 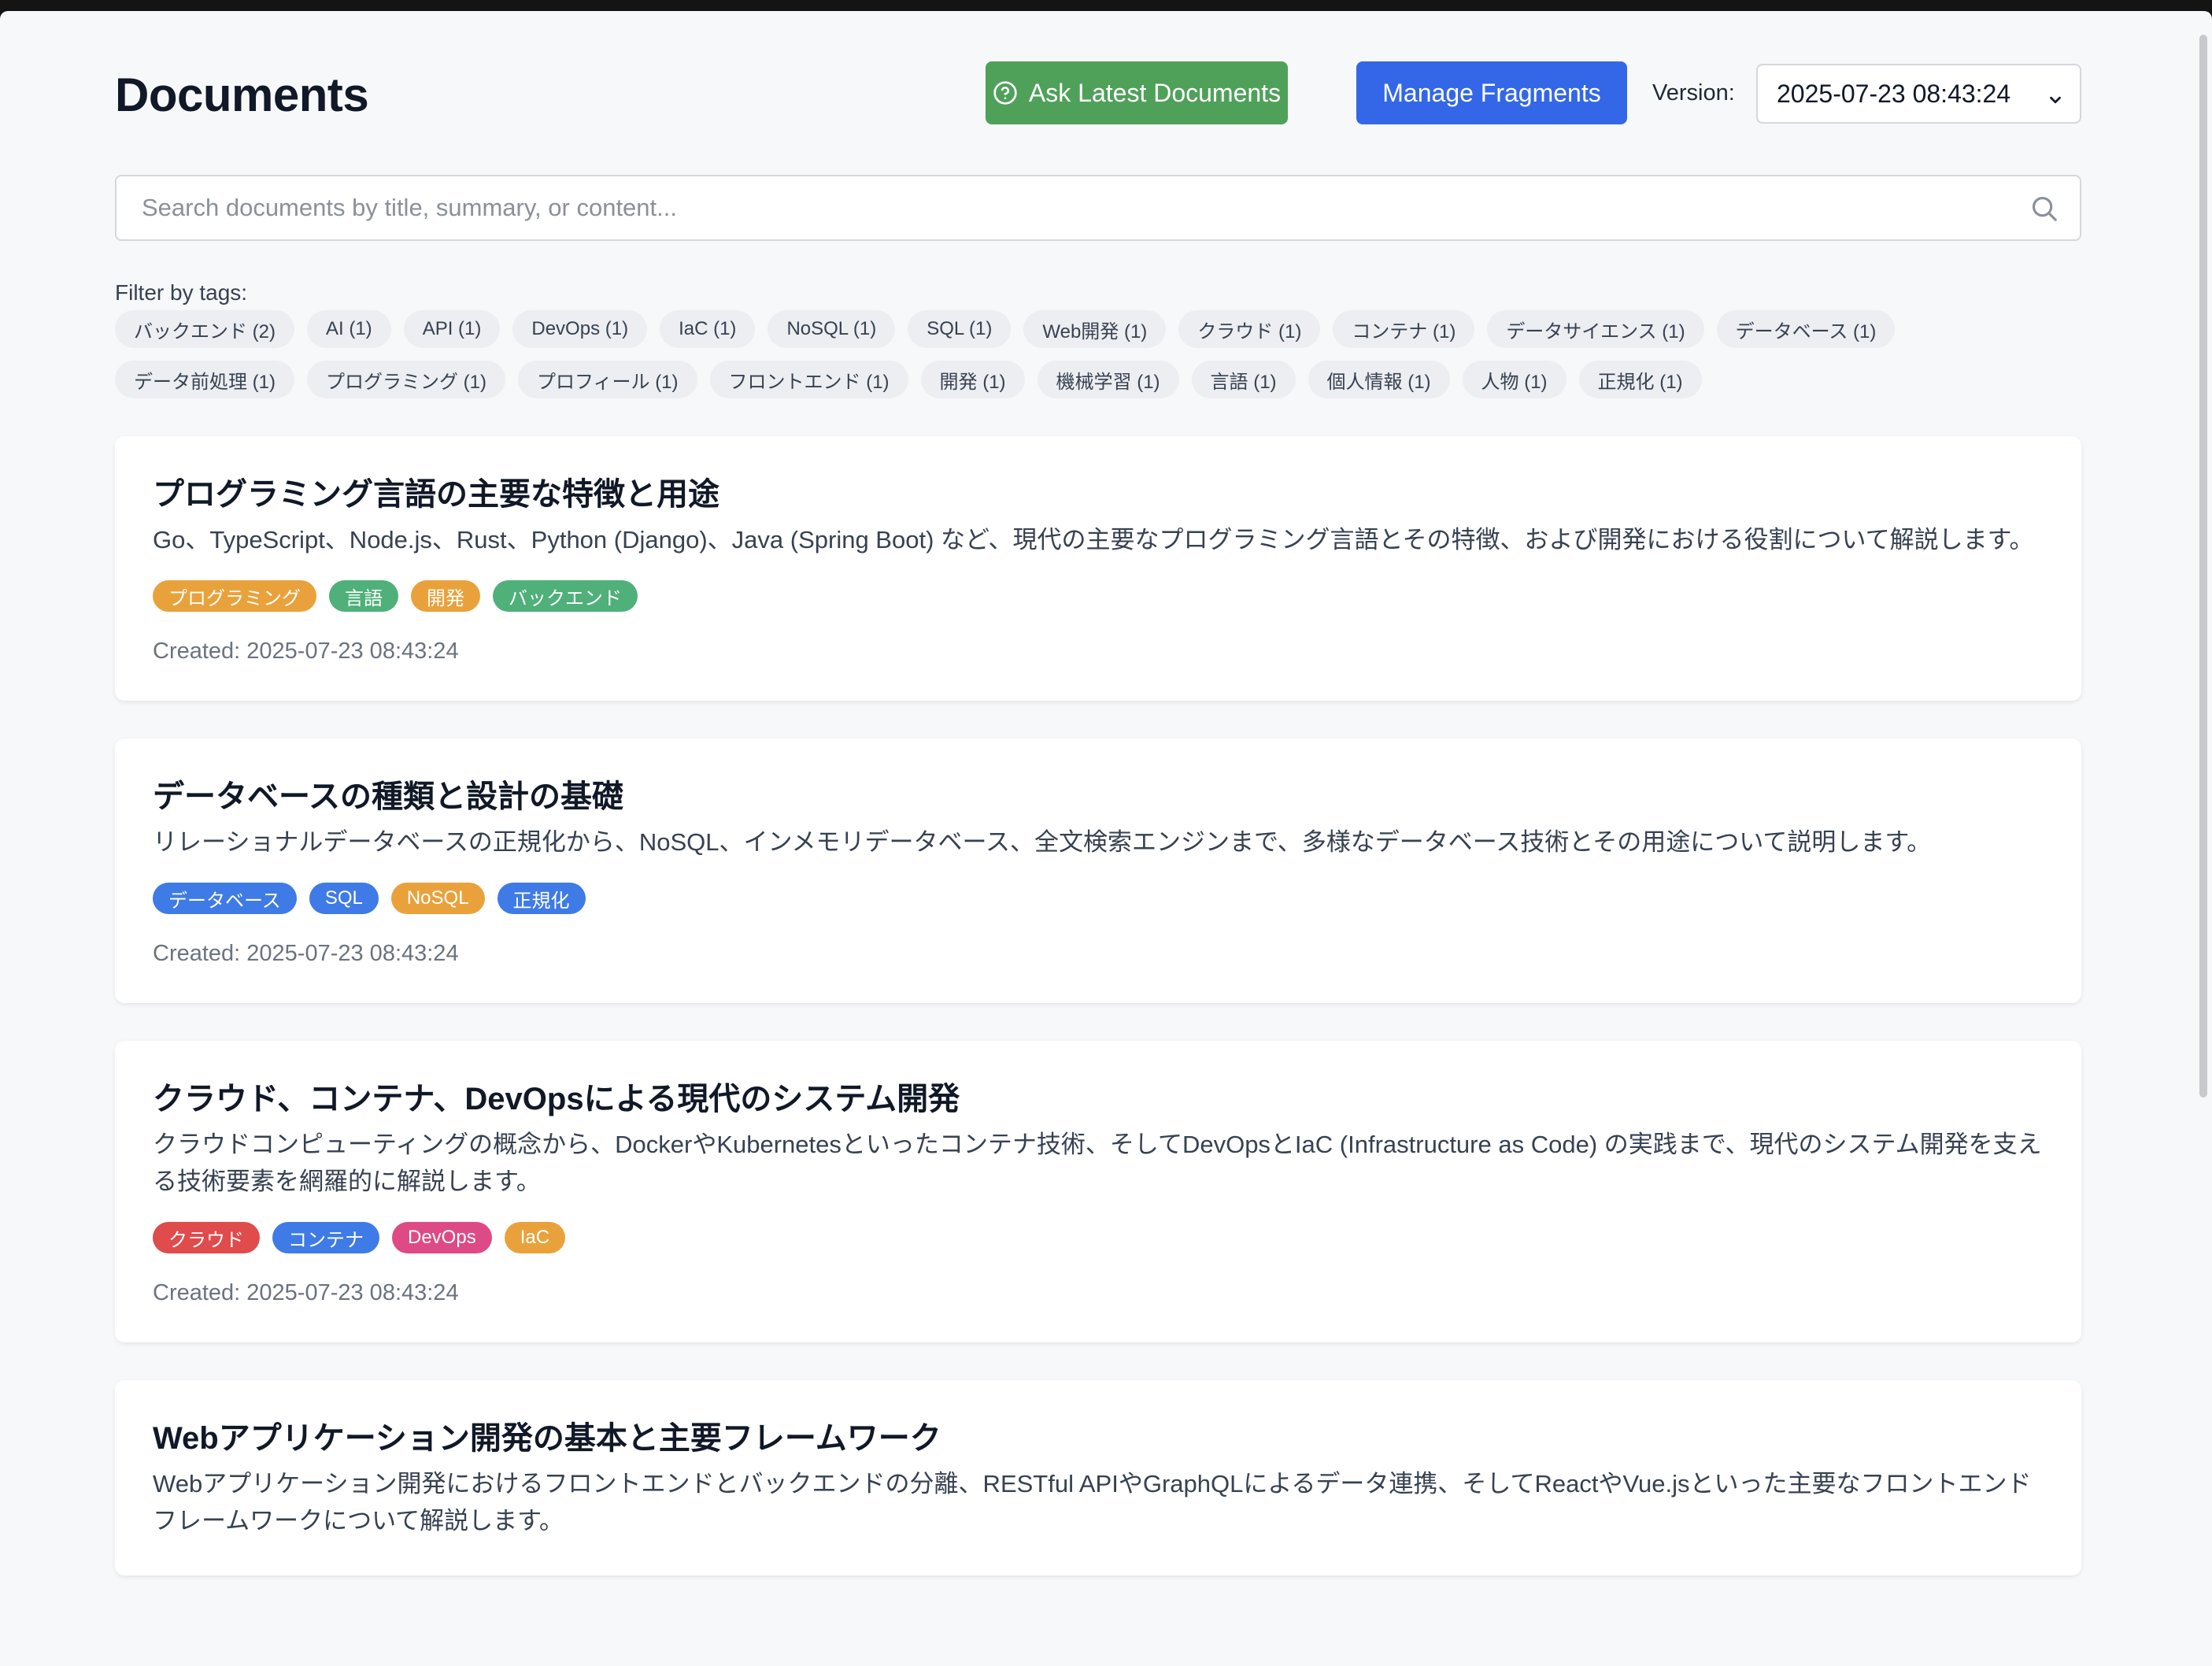 I want to click on tag-filter-chip: 機械学習 (1), so click(x=1108, y=379).